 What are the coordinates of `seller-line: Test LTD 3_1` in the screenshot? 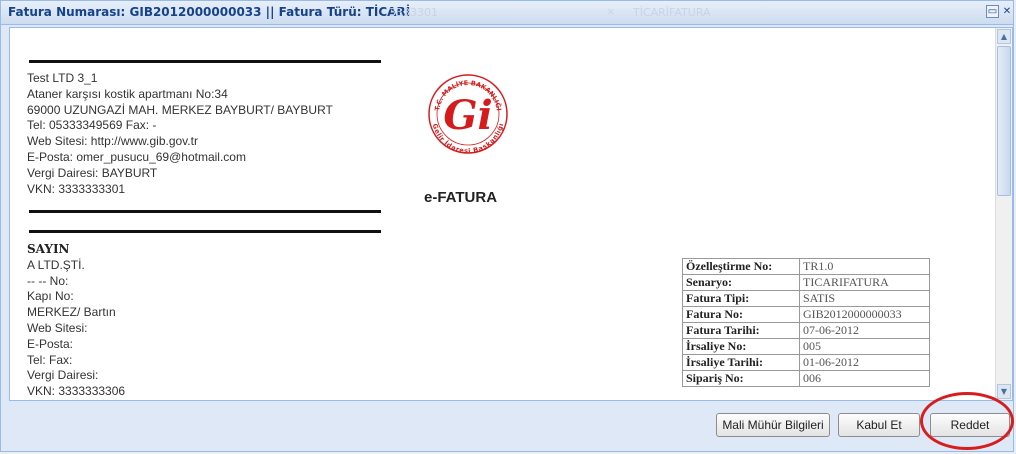 It's located at (62, 78).